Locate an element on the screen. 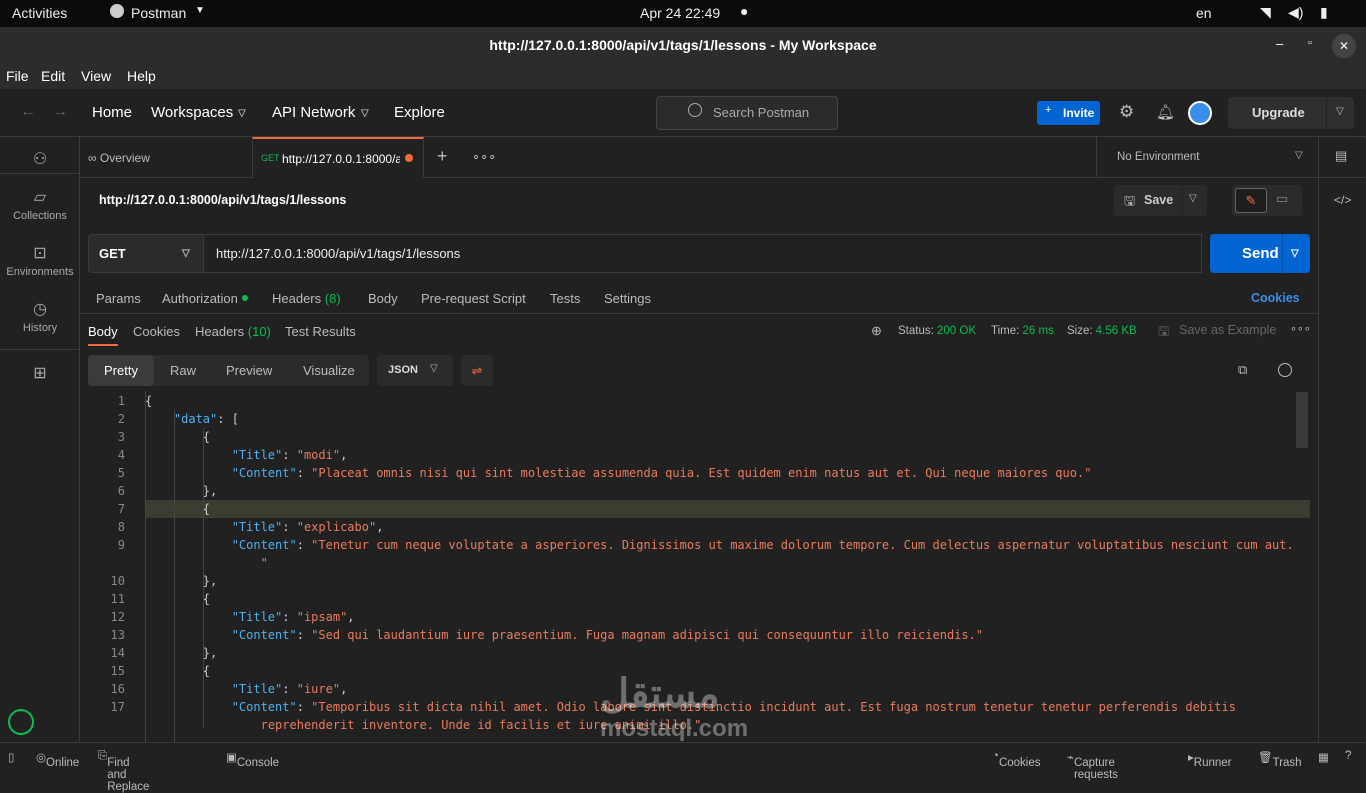  avatar is located at coordinates (1200, 113).